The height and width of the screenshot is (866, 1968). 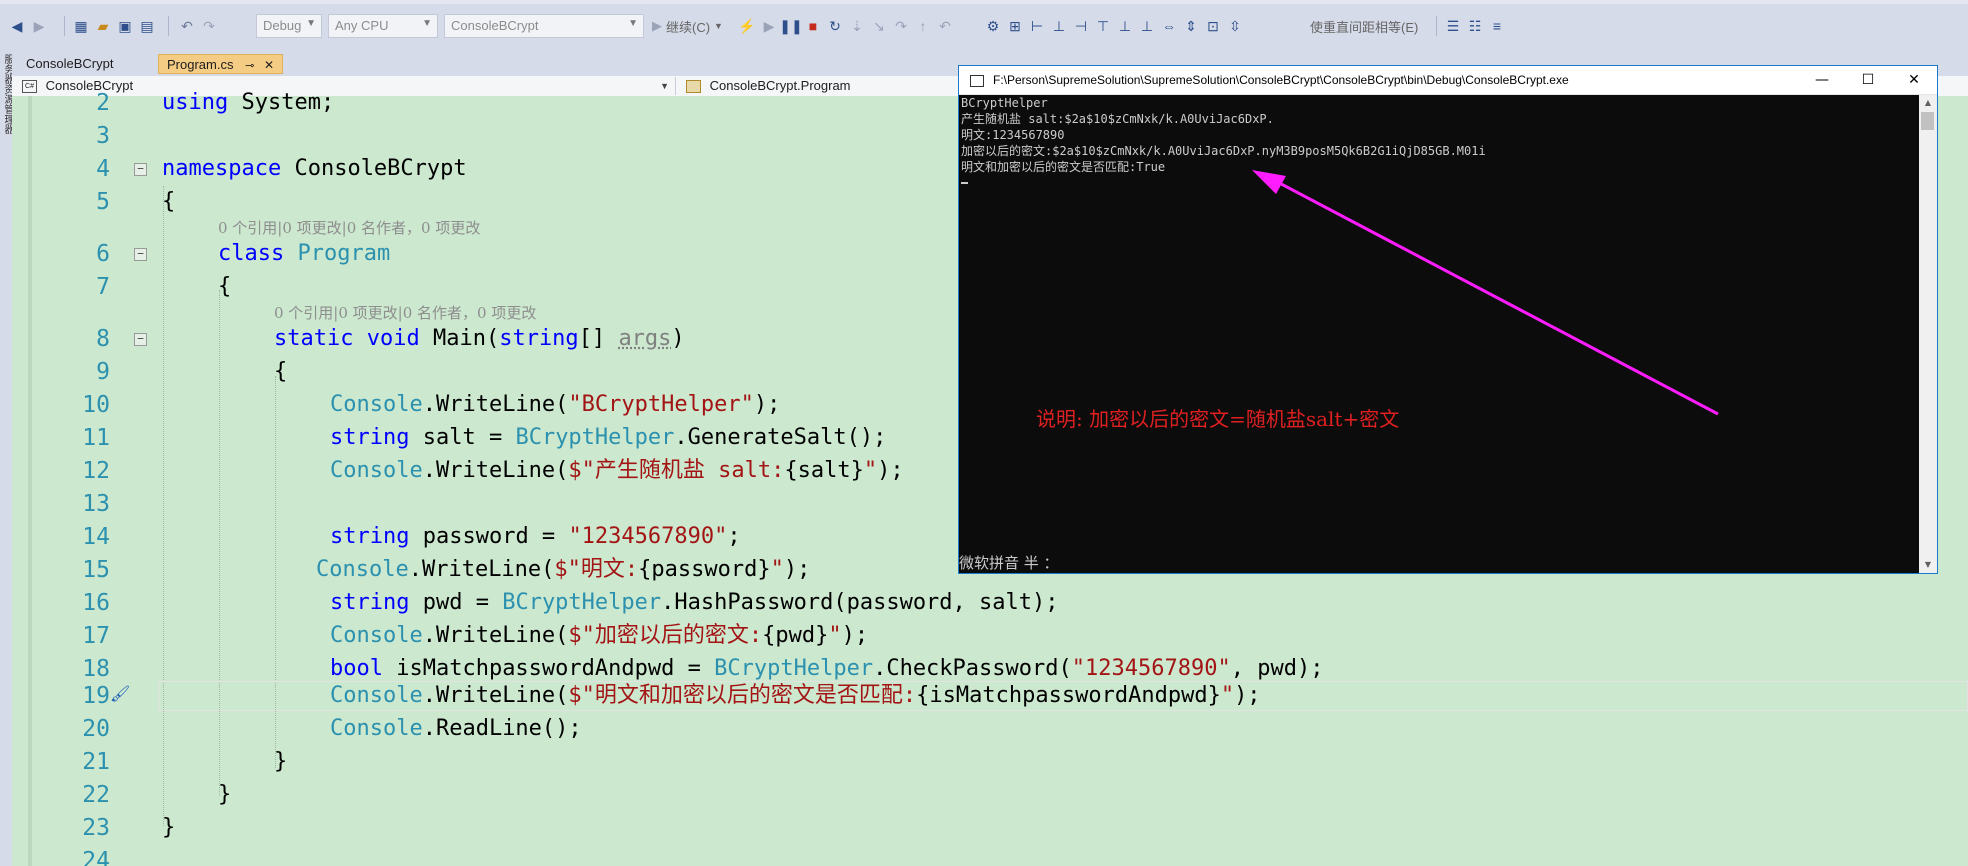 I want to click on annotation-arrow, so click(x=1492, y=295).